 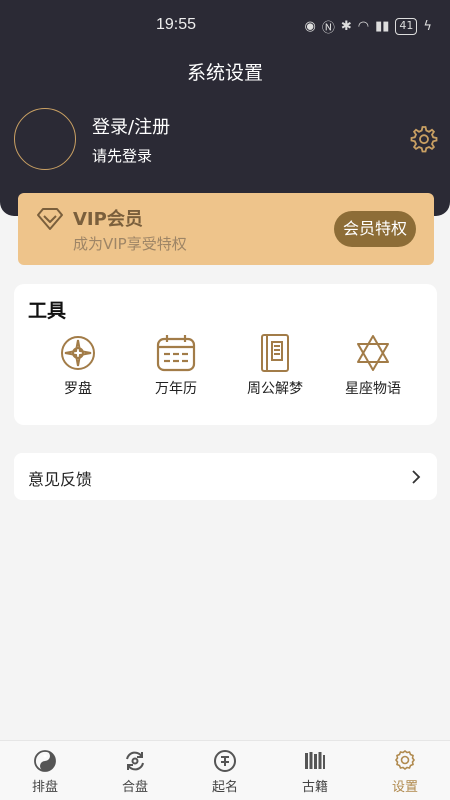 What do you see at coordinates (47, 311) in the screenshot?
I see `tools-title: 工具` at bounding box center [47, 311].